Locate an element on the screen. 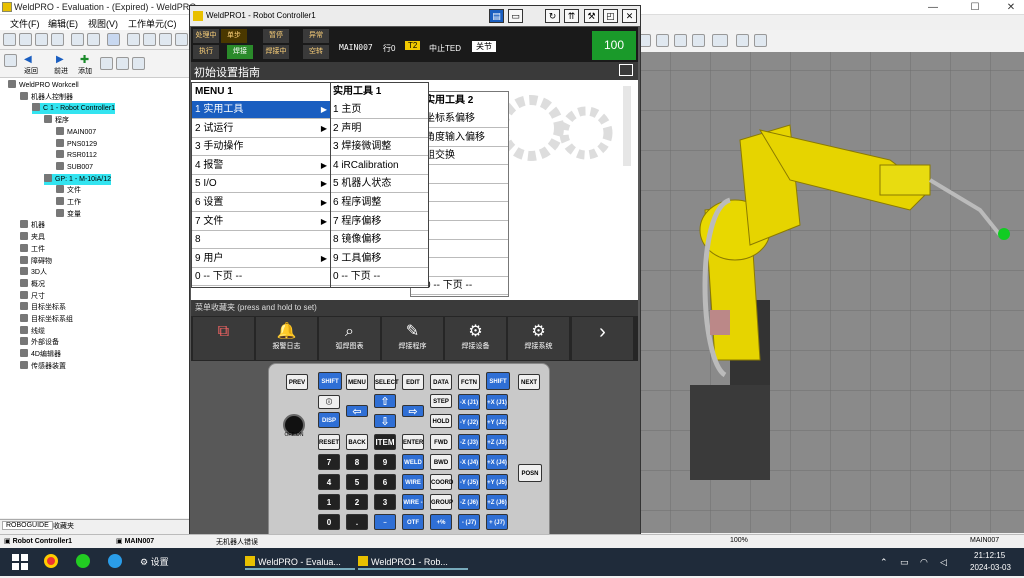  fk-weld-equipment: ⚙ 焊接设备 is located at coordinates (475, 338).